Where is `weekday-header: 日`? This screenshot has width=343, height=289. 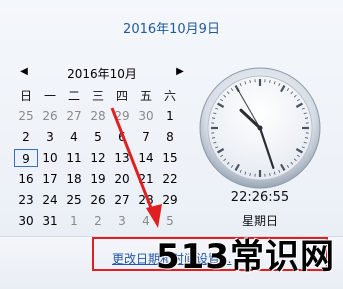
weekday-header: 日 is located at coordinates (25, 96).